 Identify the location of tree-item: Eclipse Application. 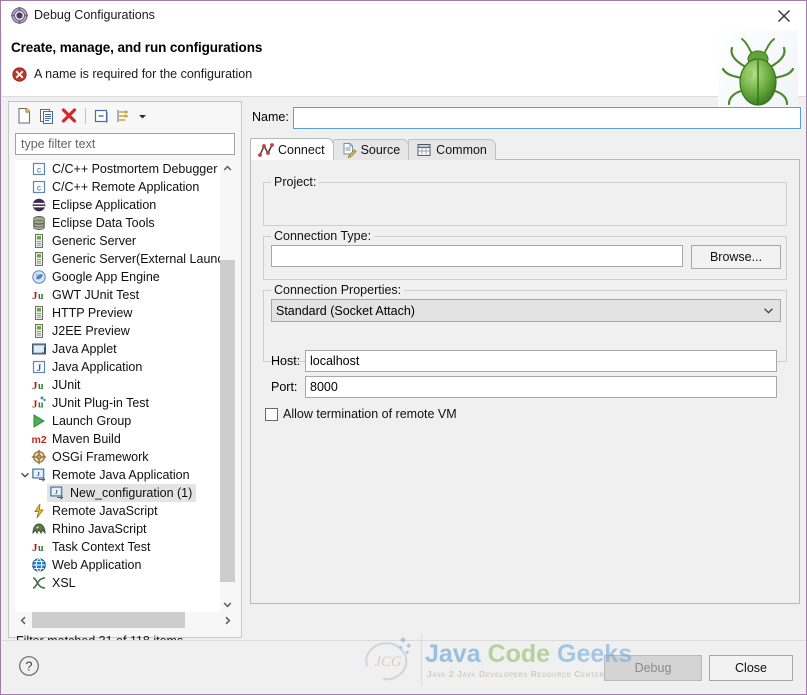
(117, 205).